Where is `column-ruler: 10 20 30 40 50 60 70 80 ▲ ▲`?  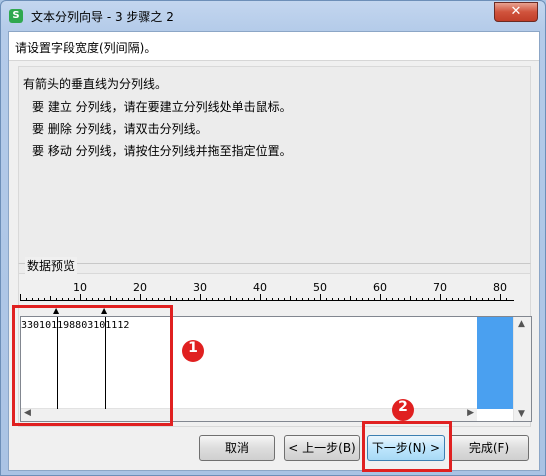 column-ruler: 10 20 30 40 50 60 70 80 ▲ ▲ is located at coordinates (267, 298).